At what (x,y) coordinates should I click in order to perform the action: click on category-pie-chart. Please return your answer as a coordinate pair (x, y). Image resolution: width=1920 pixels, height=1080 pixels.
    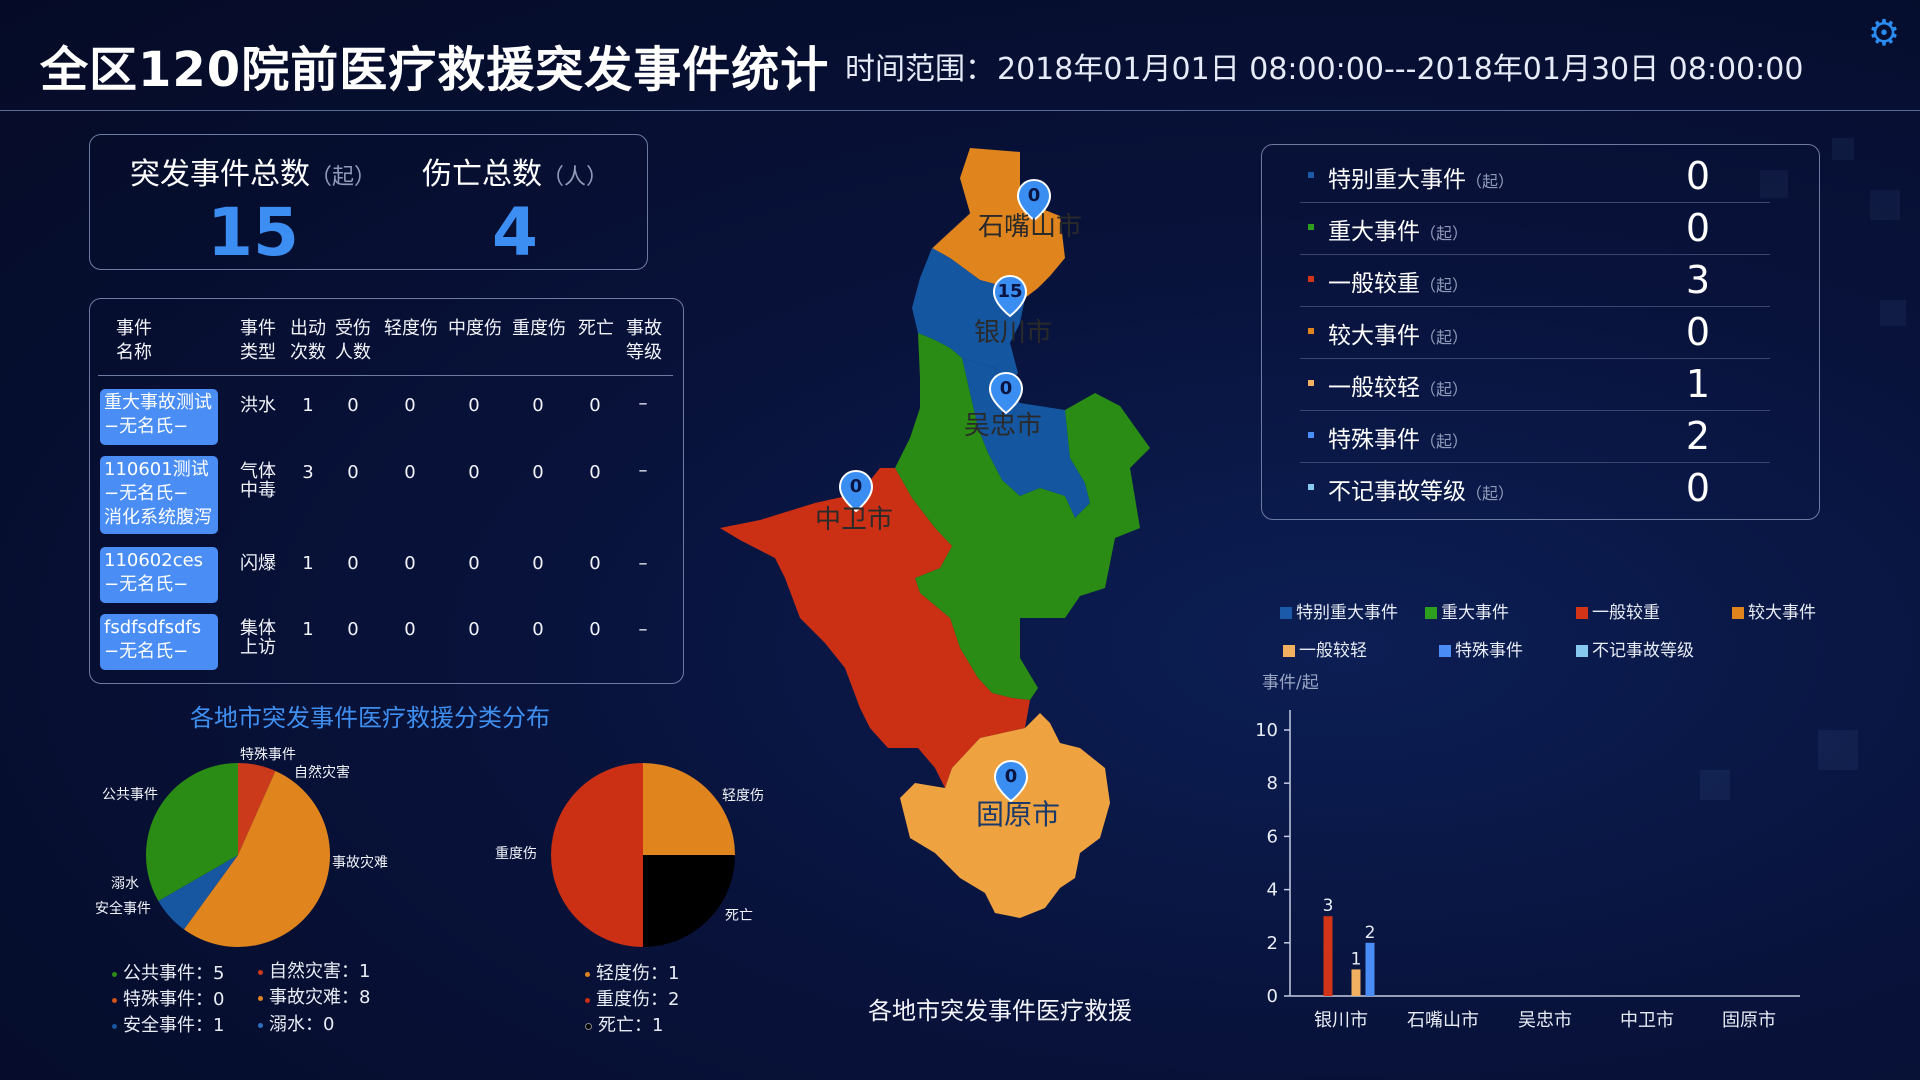
    Looking at the image, I should click on (238, 855).